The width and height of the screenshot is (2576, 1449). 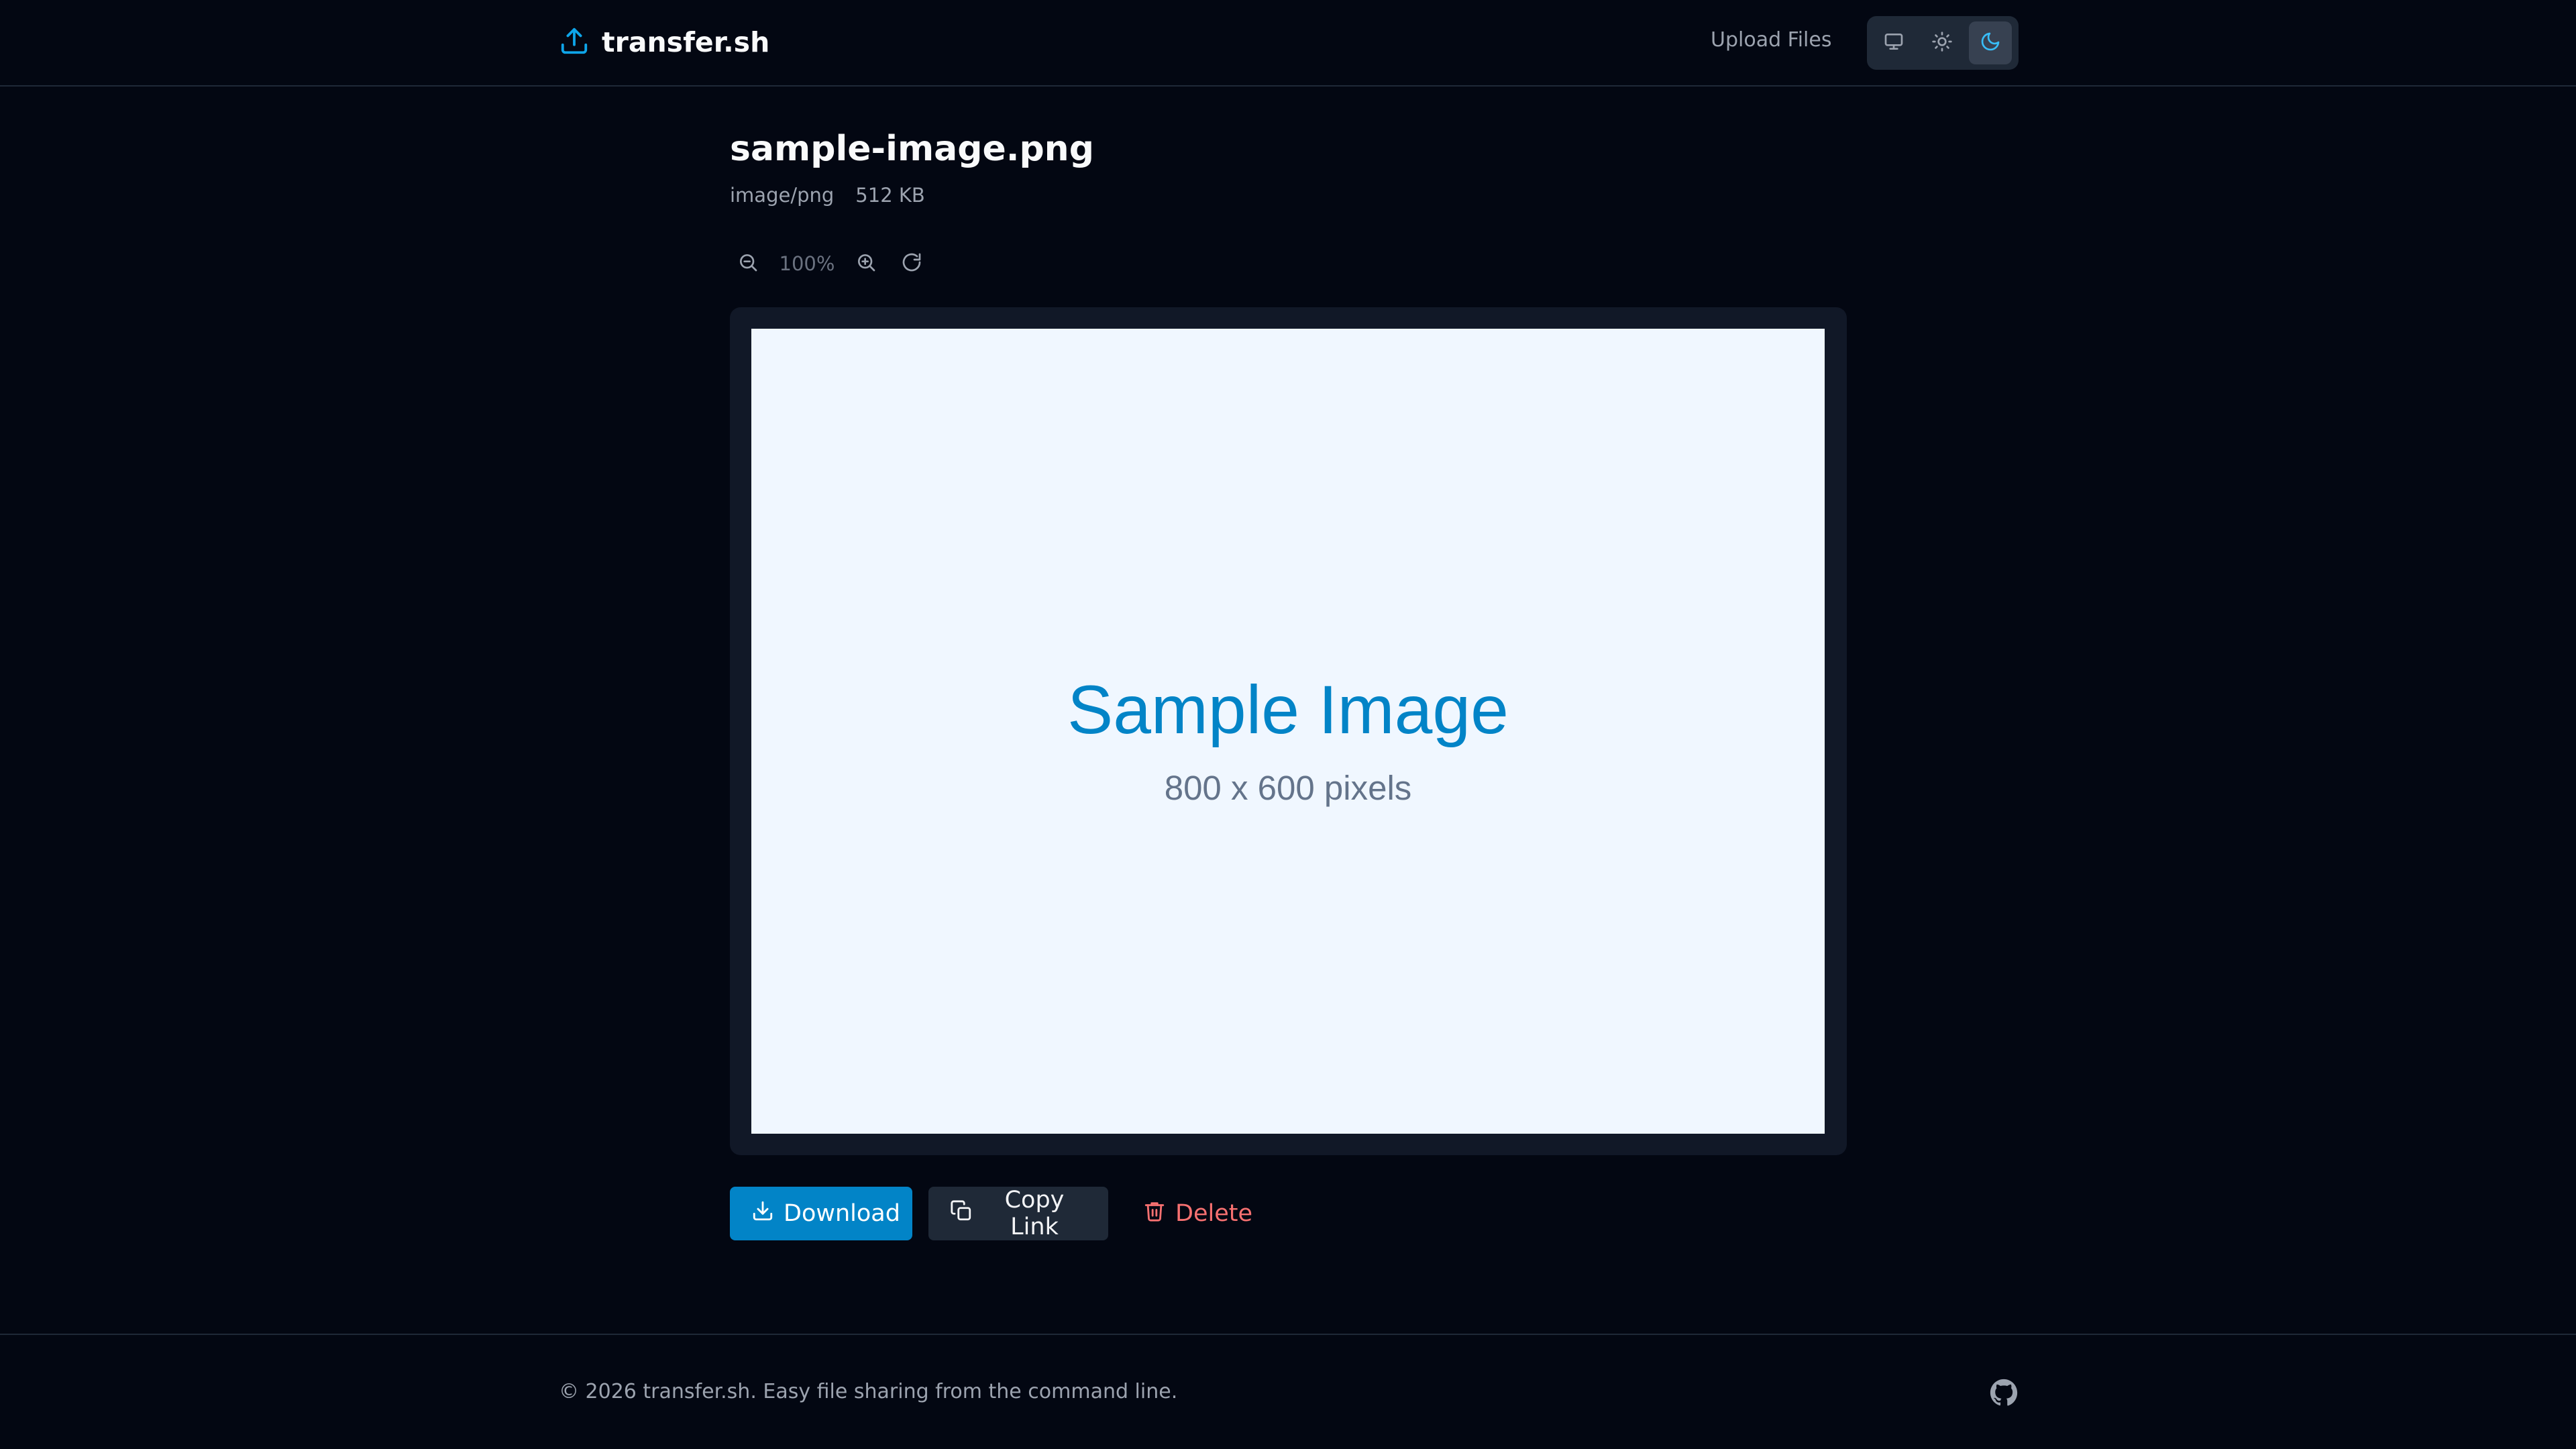 I want to click on theme-dark-button, so click(x=1990, y=42).